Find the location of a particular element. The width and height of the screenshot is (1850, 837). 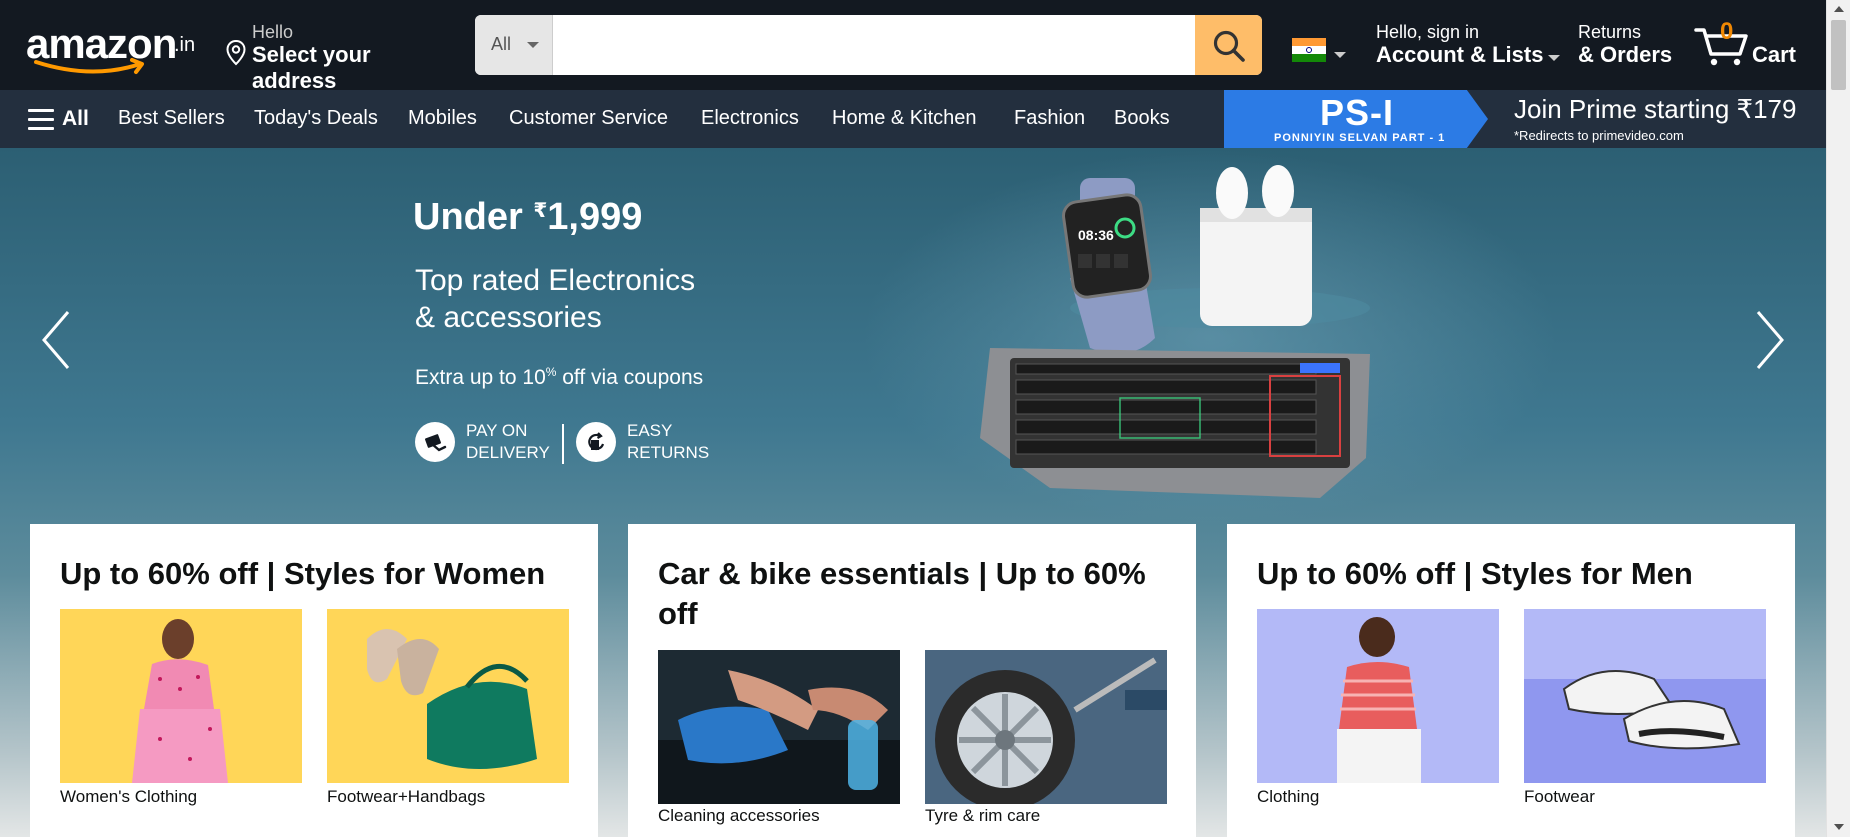

amazon-logo: amazon .in is located at coordinates (112, 46).